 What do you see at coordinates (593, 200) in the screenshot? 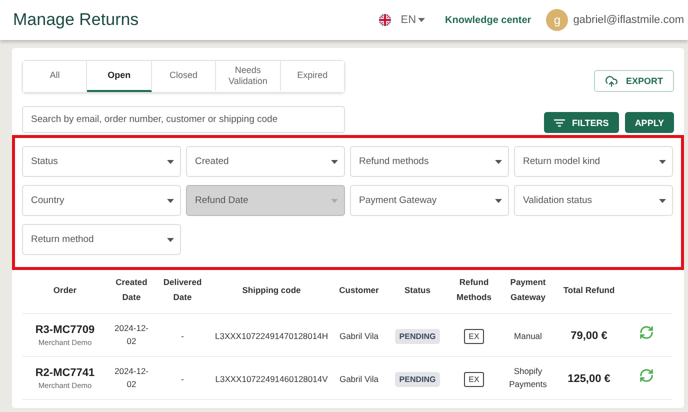
I see `filter-dropdown: Validation status` at bounding box center [593, 200].